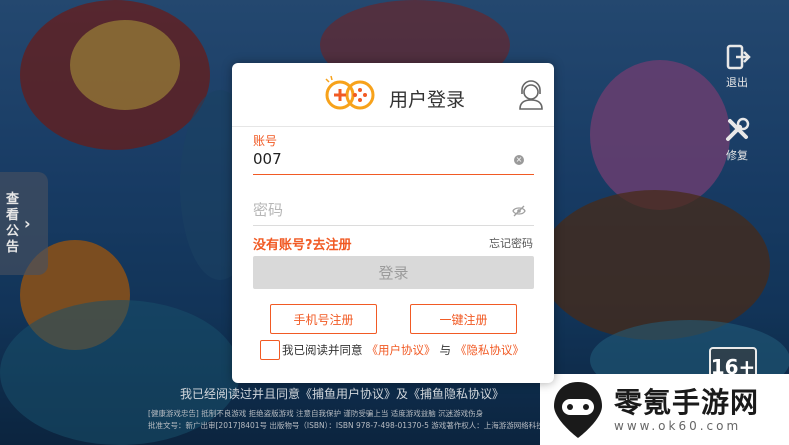 Image resolution: width=789 pixels, height=445 pixels. What do you see at coordinates (323, 319) in the screenshot?
I see `phone-register-button: 手机号注册` at bounding box center [323, 319].